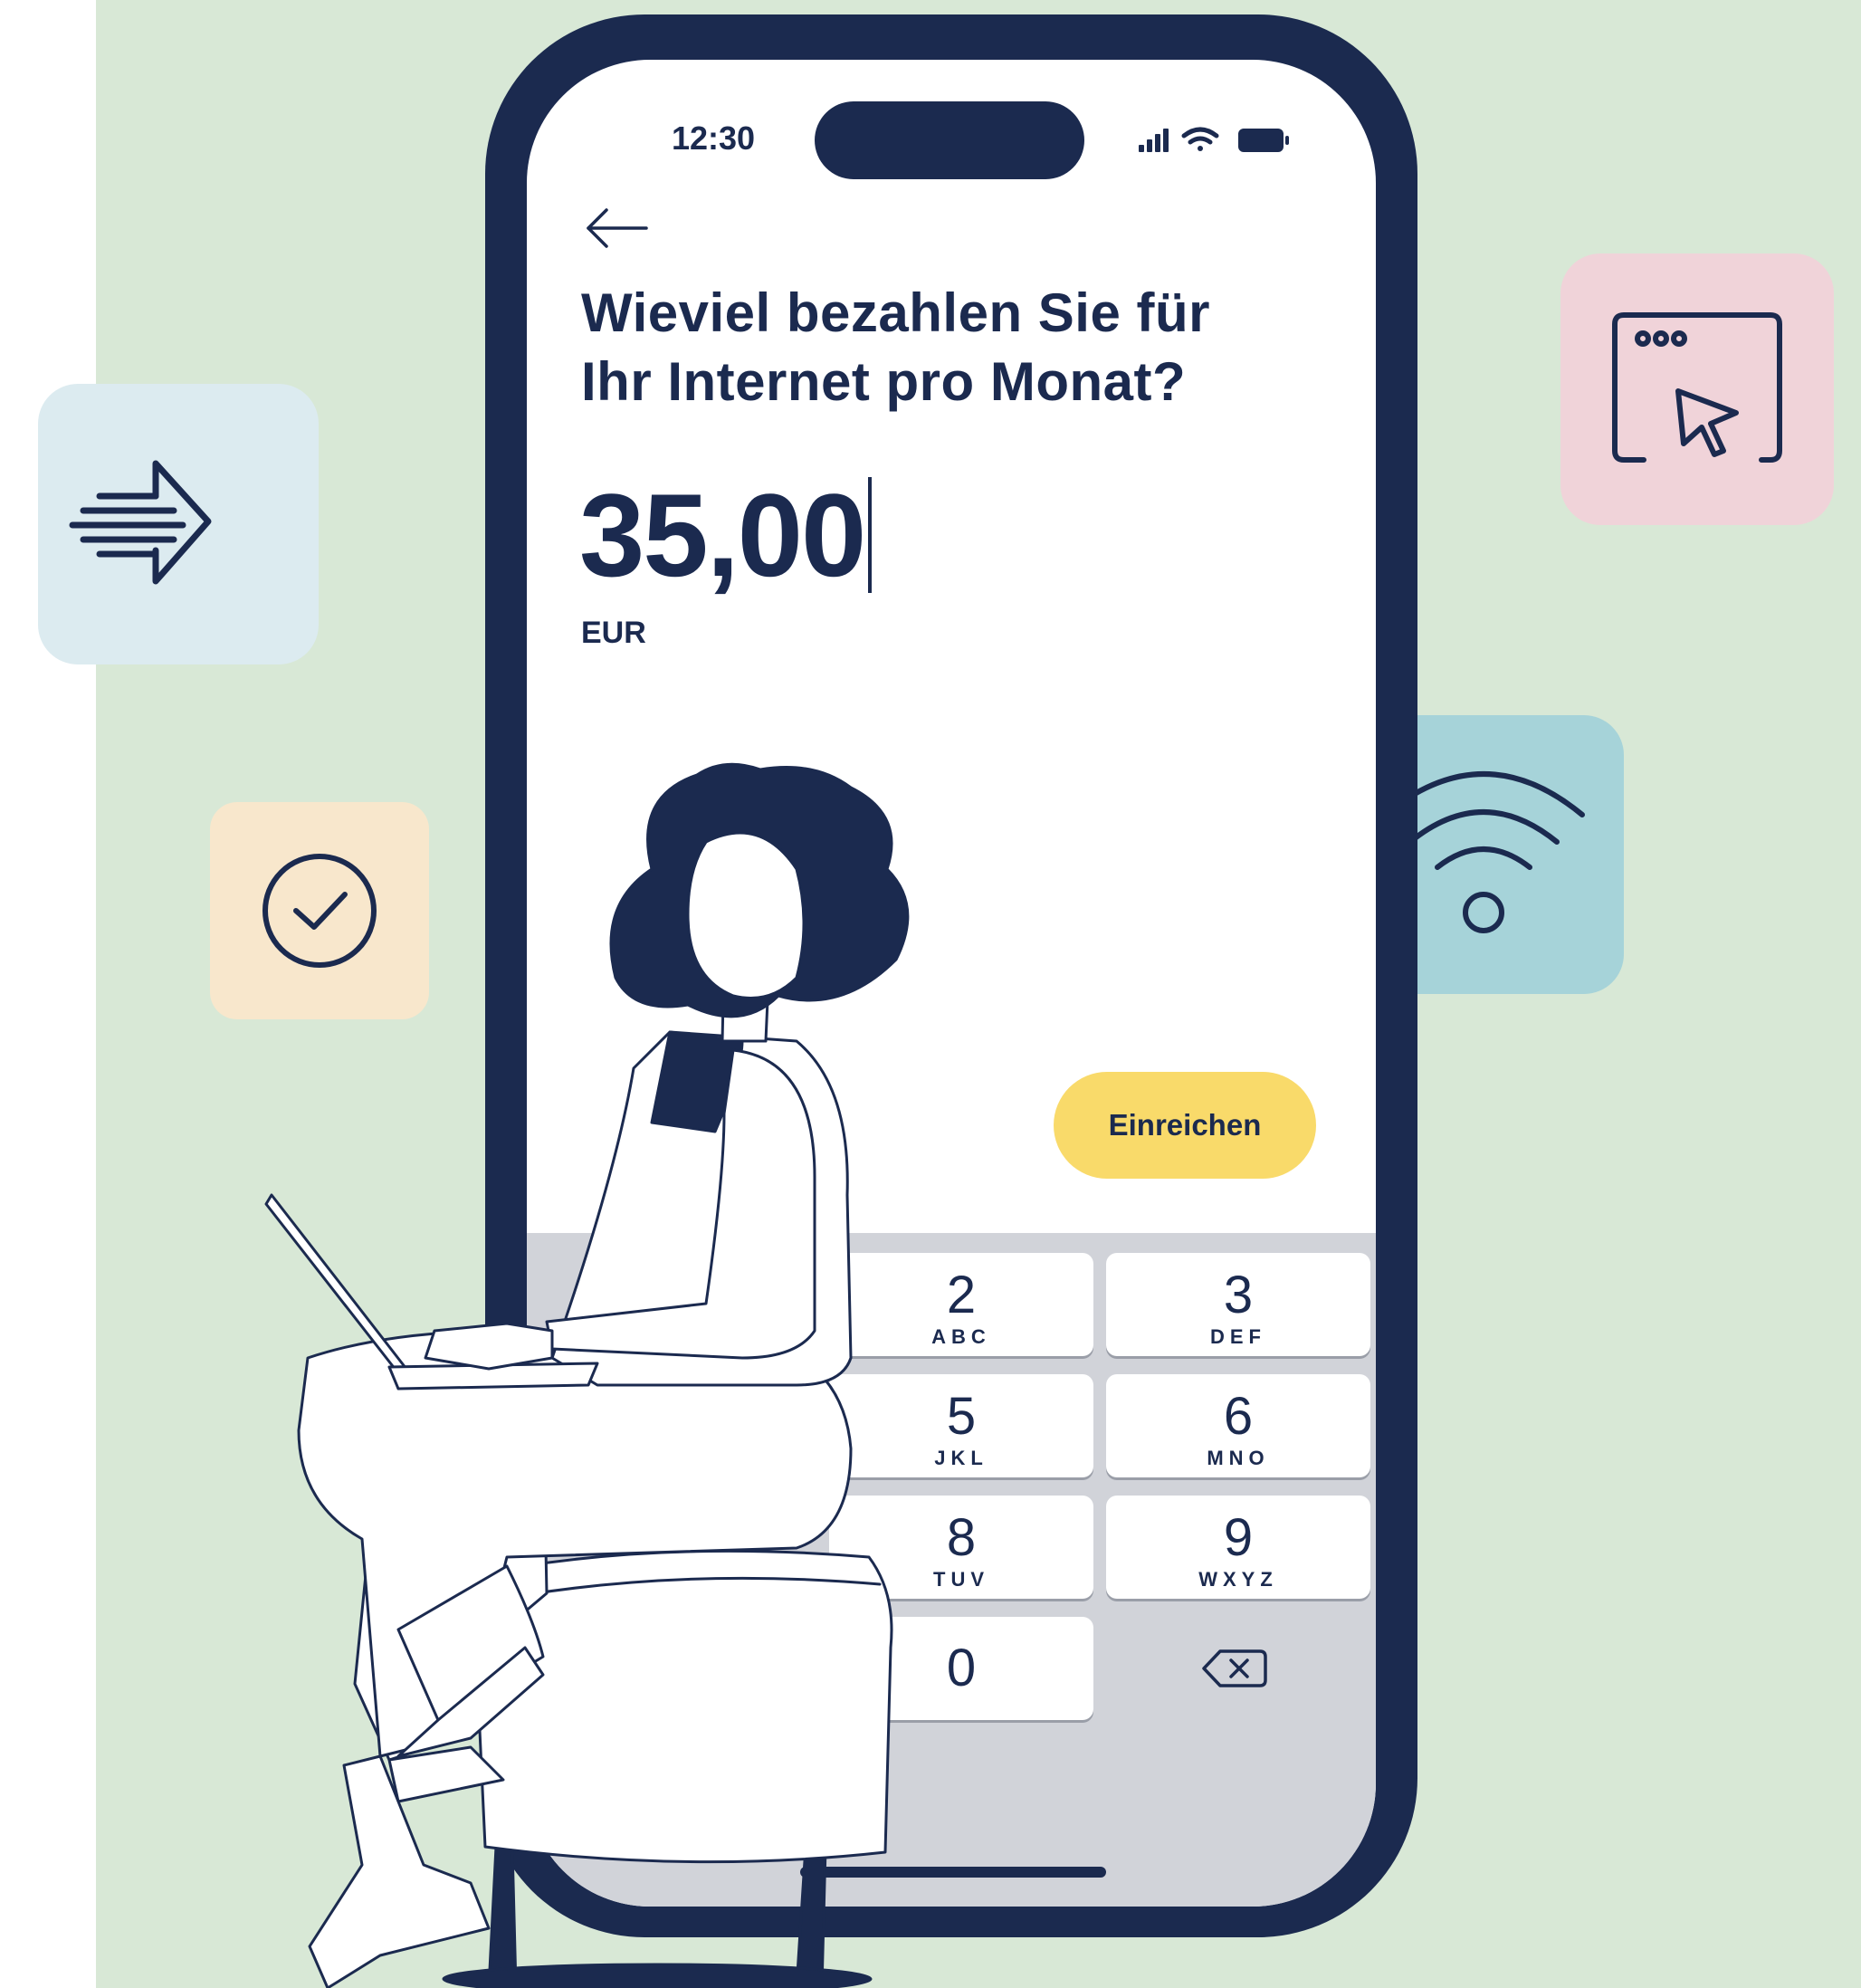 The image size is (1861, 1988). I want to click on key-digit: 0, so click(961, 1668).